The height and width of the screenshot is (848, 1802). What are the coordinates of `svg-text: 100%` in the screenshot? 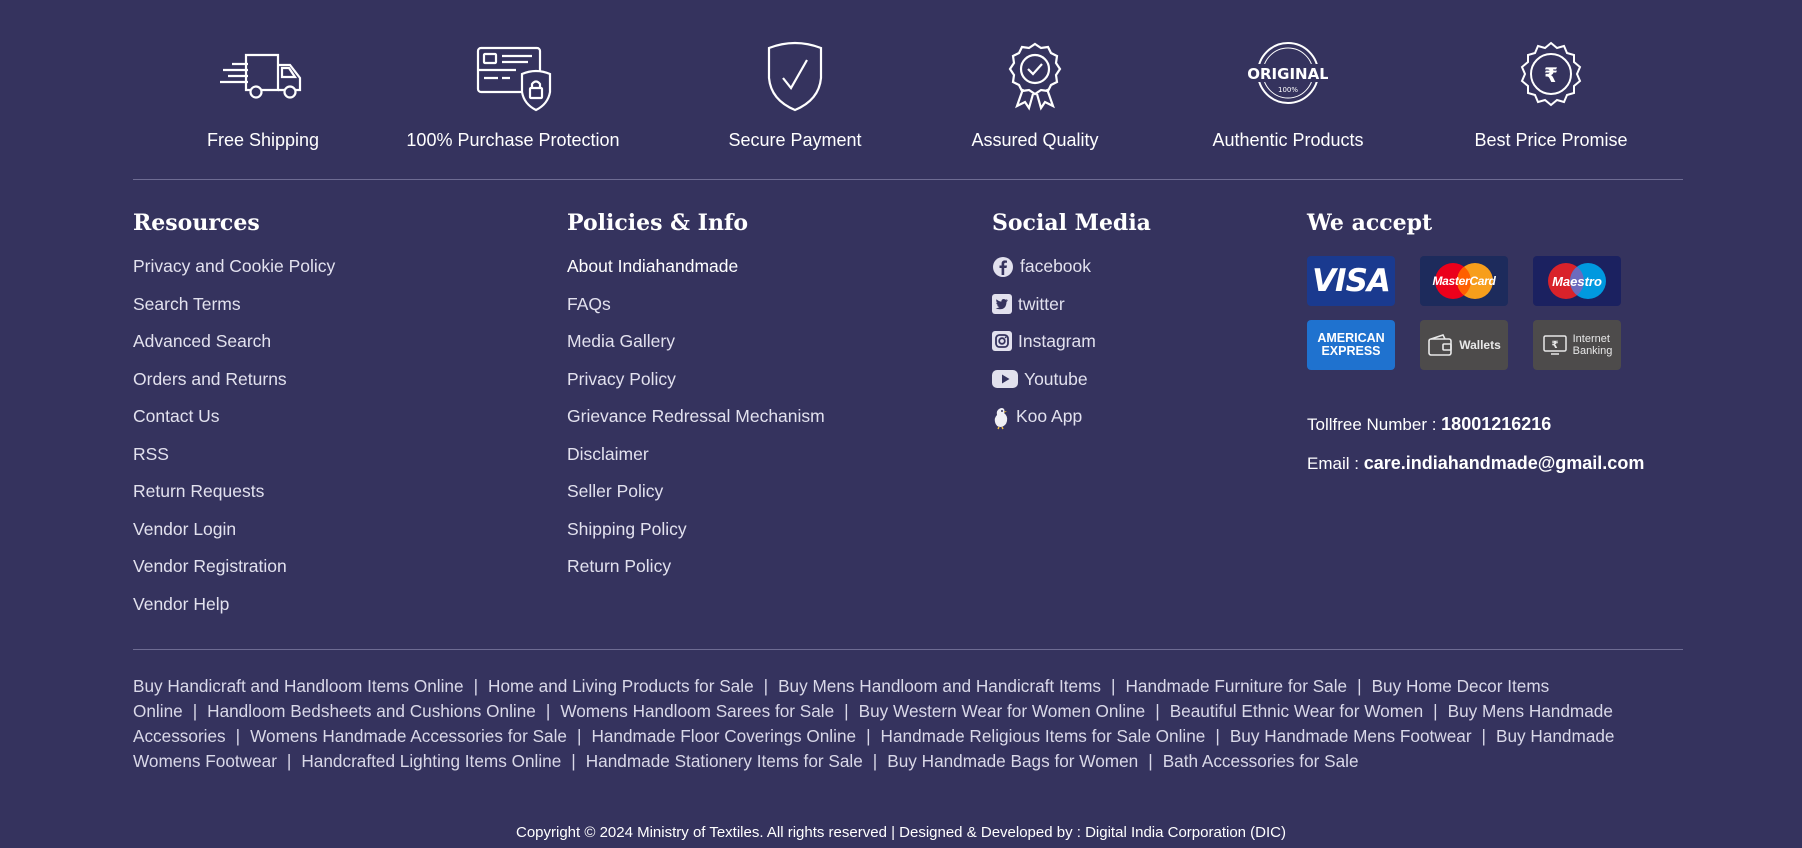 It's located at (1288, 90).